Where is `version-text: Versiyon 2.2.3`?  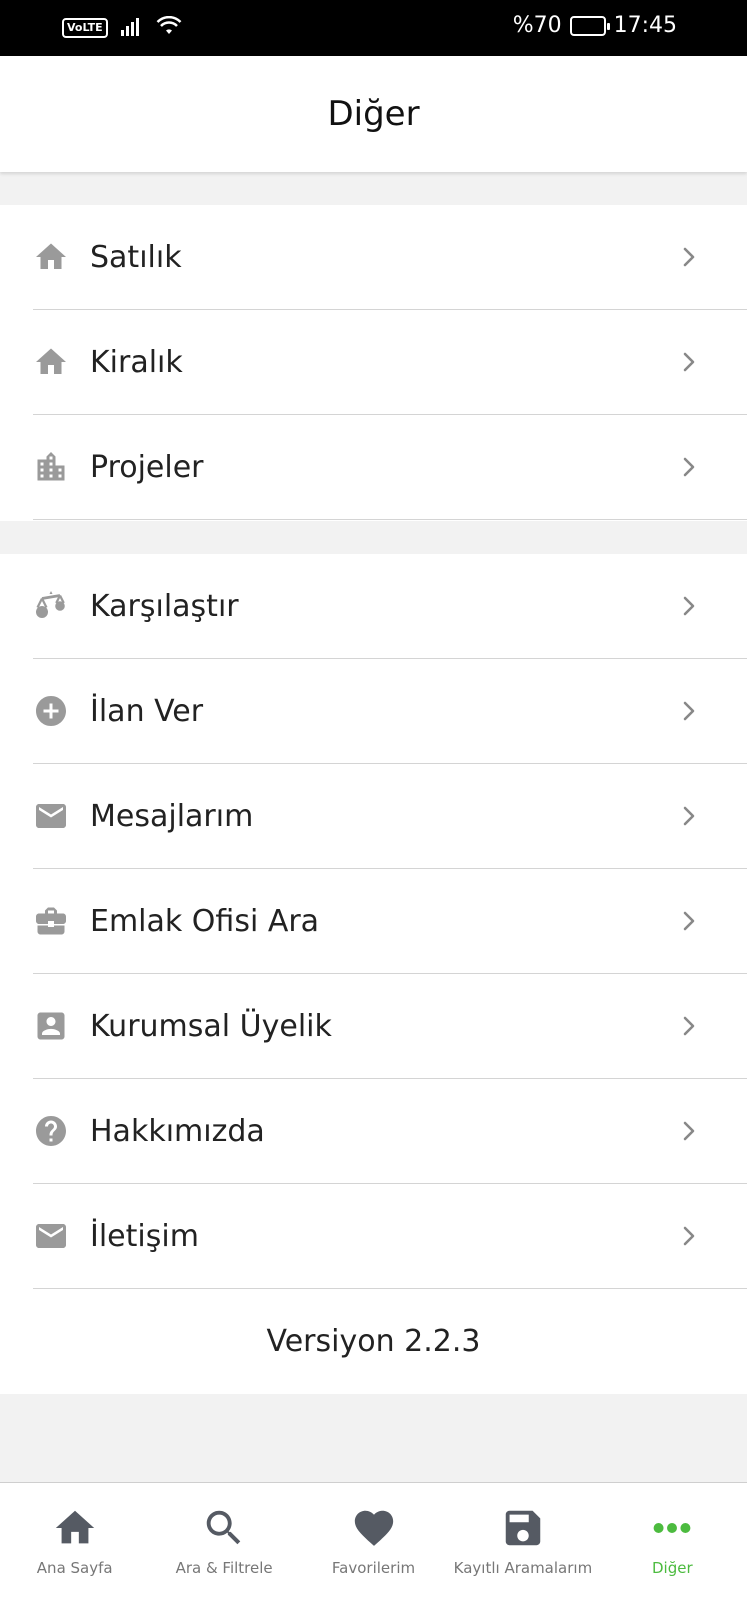 version-text: Versiyon 2.2.3 is located at coordinates (373, 1341).